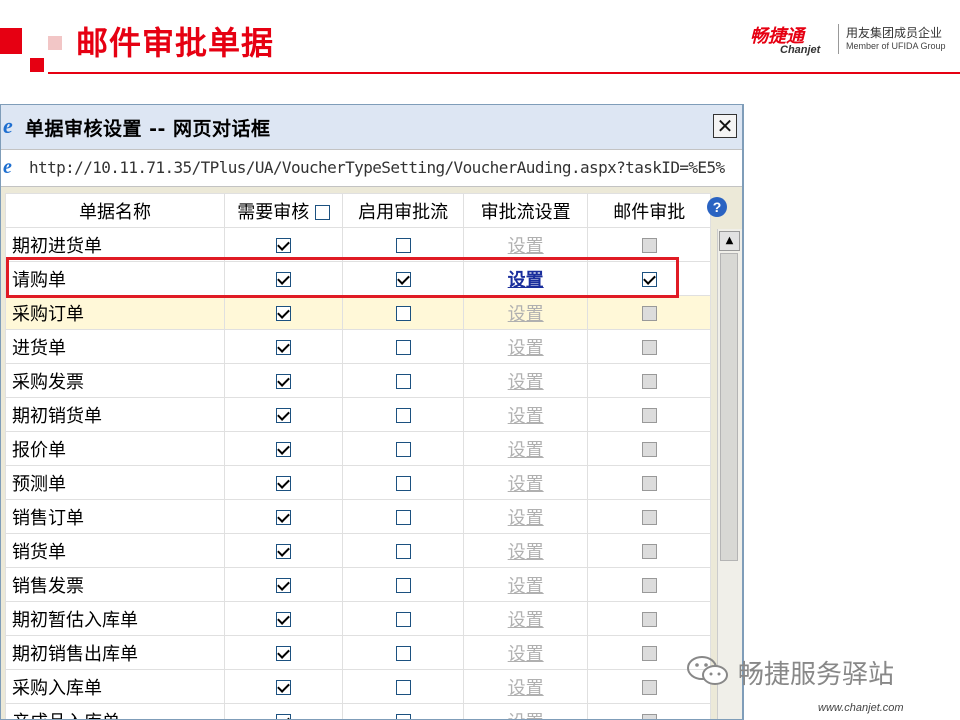  What do you see at coordinates (707, 670) in the screenshot?
I see `wechat-icon` at bounding box center [707, 670].